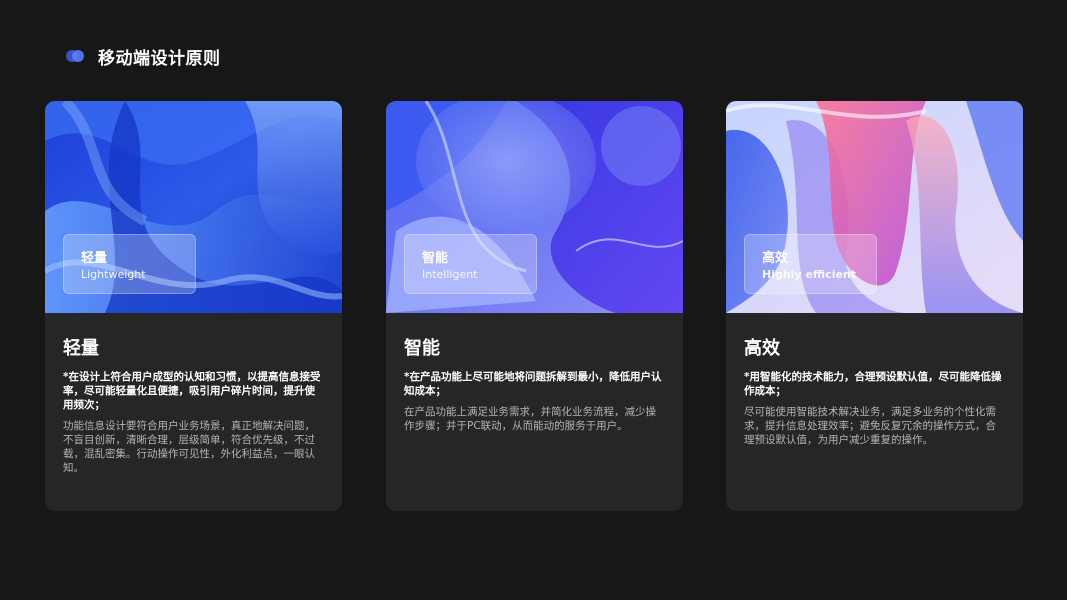 Image resolution: width=1067 pixels, height=600 pixels. Describe the element at coordinates (533, 384) in the screenshot. I see `card-lead-text: *在产品功能上尽可能地将问题拆解到最小，降低用户认知成本；` at that location.